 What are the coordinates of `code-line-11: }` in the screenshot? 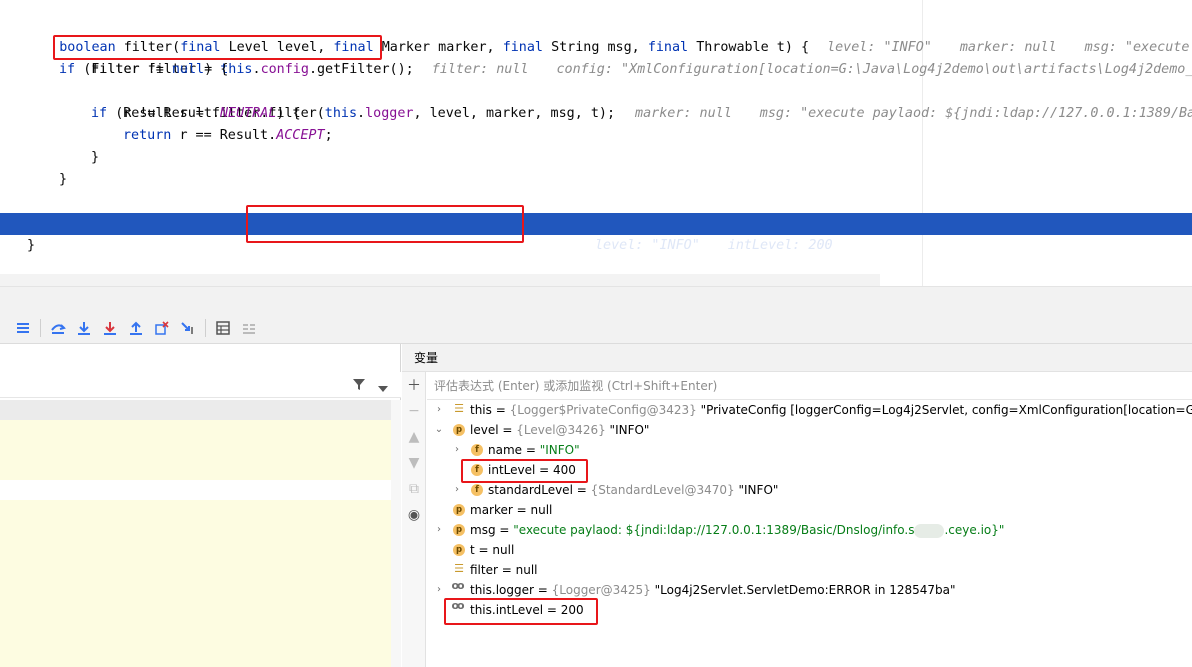 It's located at (31, 246).